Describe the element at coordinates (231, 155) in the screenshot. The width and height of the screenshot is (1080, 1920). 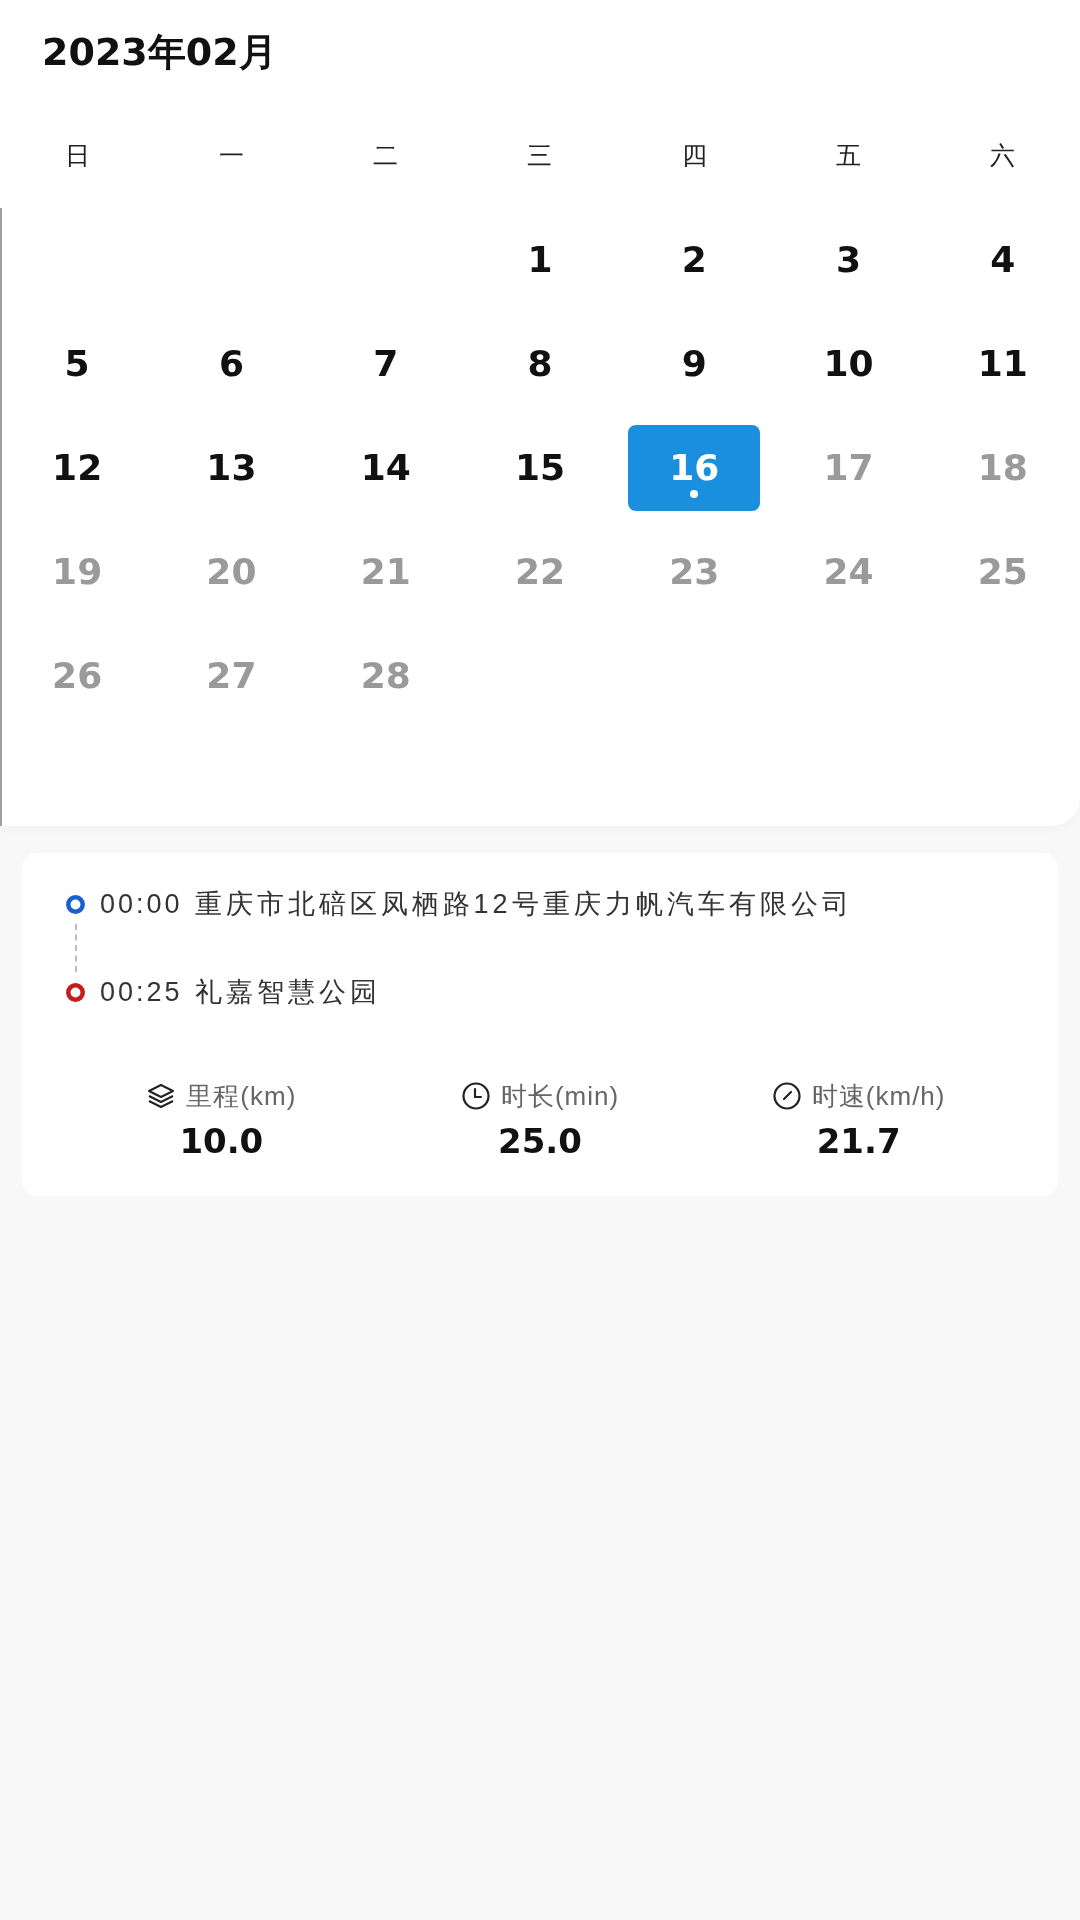
I see `weekday-label: 一` at that location.